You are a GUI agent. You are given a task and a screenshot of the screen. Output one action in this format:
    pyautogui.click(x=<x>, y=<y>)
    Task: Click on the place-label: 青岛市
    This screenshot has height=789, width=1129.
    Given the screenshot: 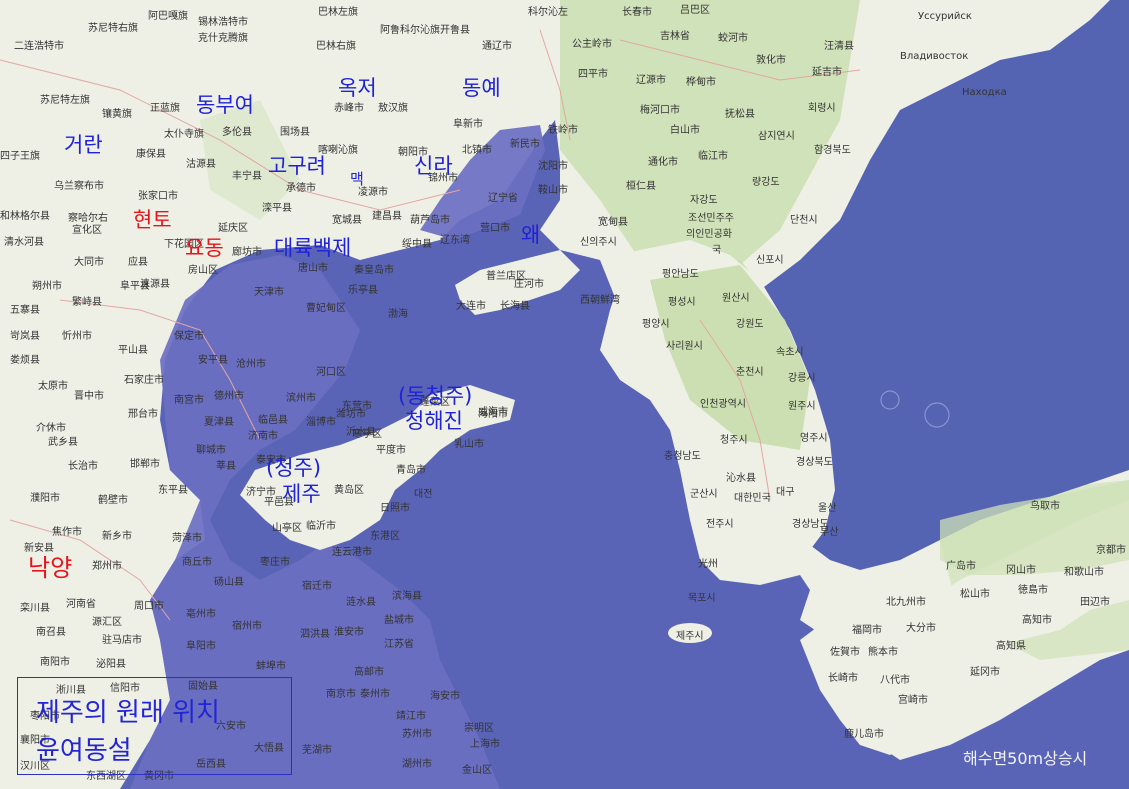 What is the action you would take?
    pyautogui.click(x=411, y=470)
    